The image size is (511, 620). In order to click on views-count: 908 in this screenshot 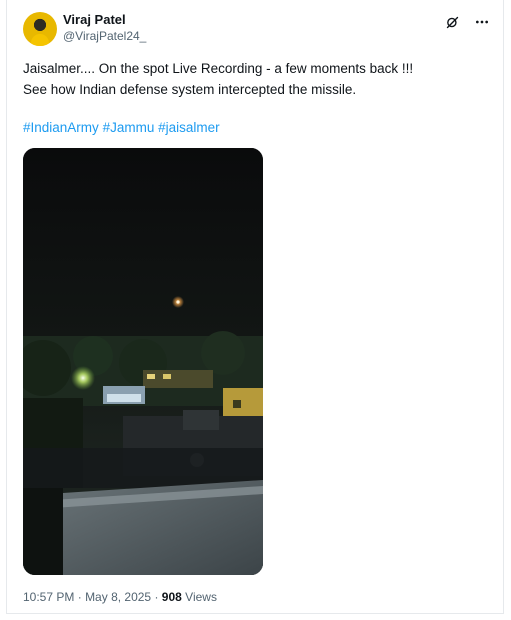, I will do `click(171, 597)`.